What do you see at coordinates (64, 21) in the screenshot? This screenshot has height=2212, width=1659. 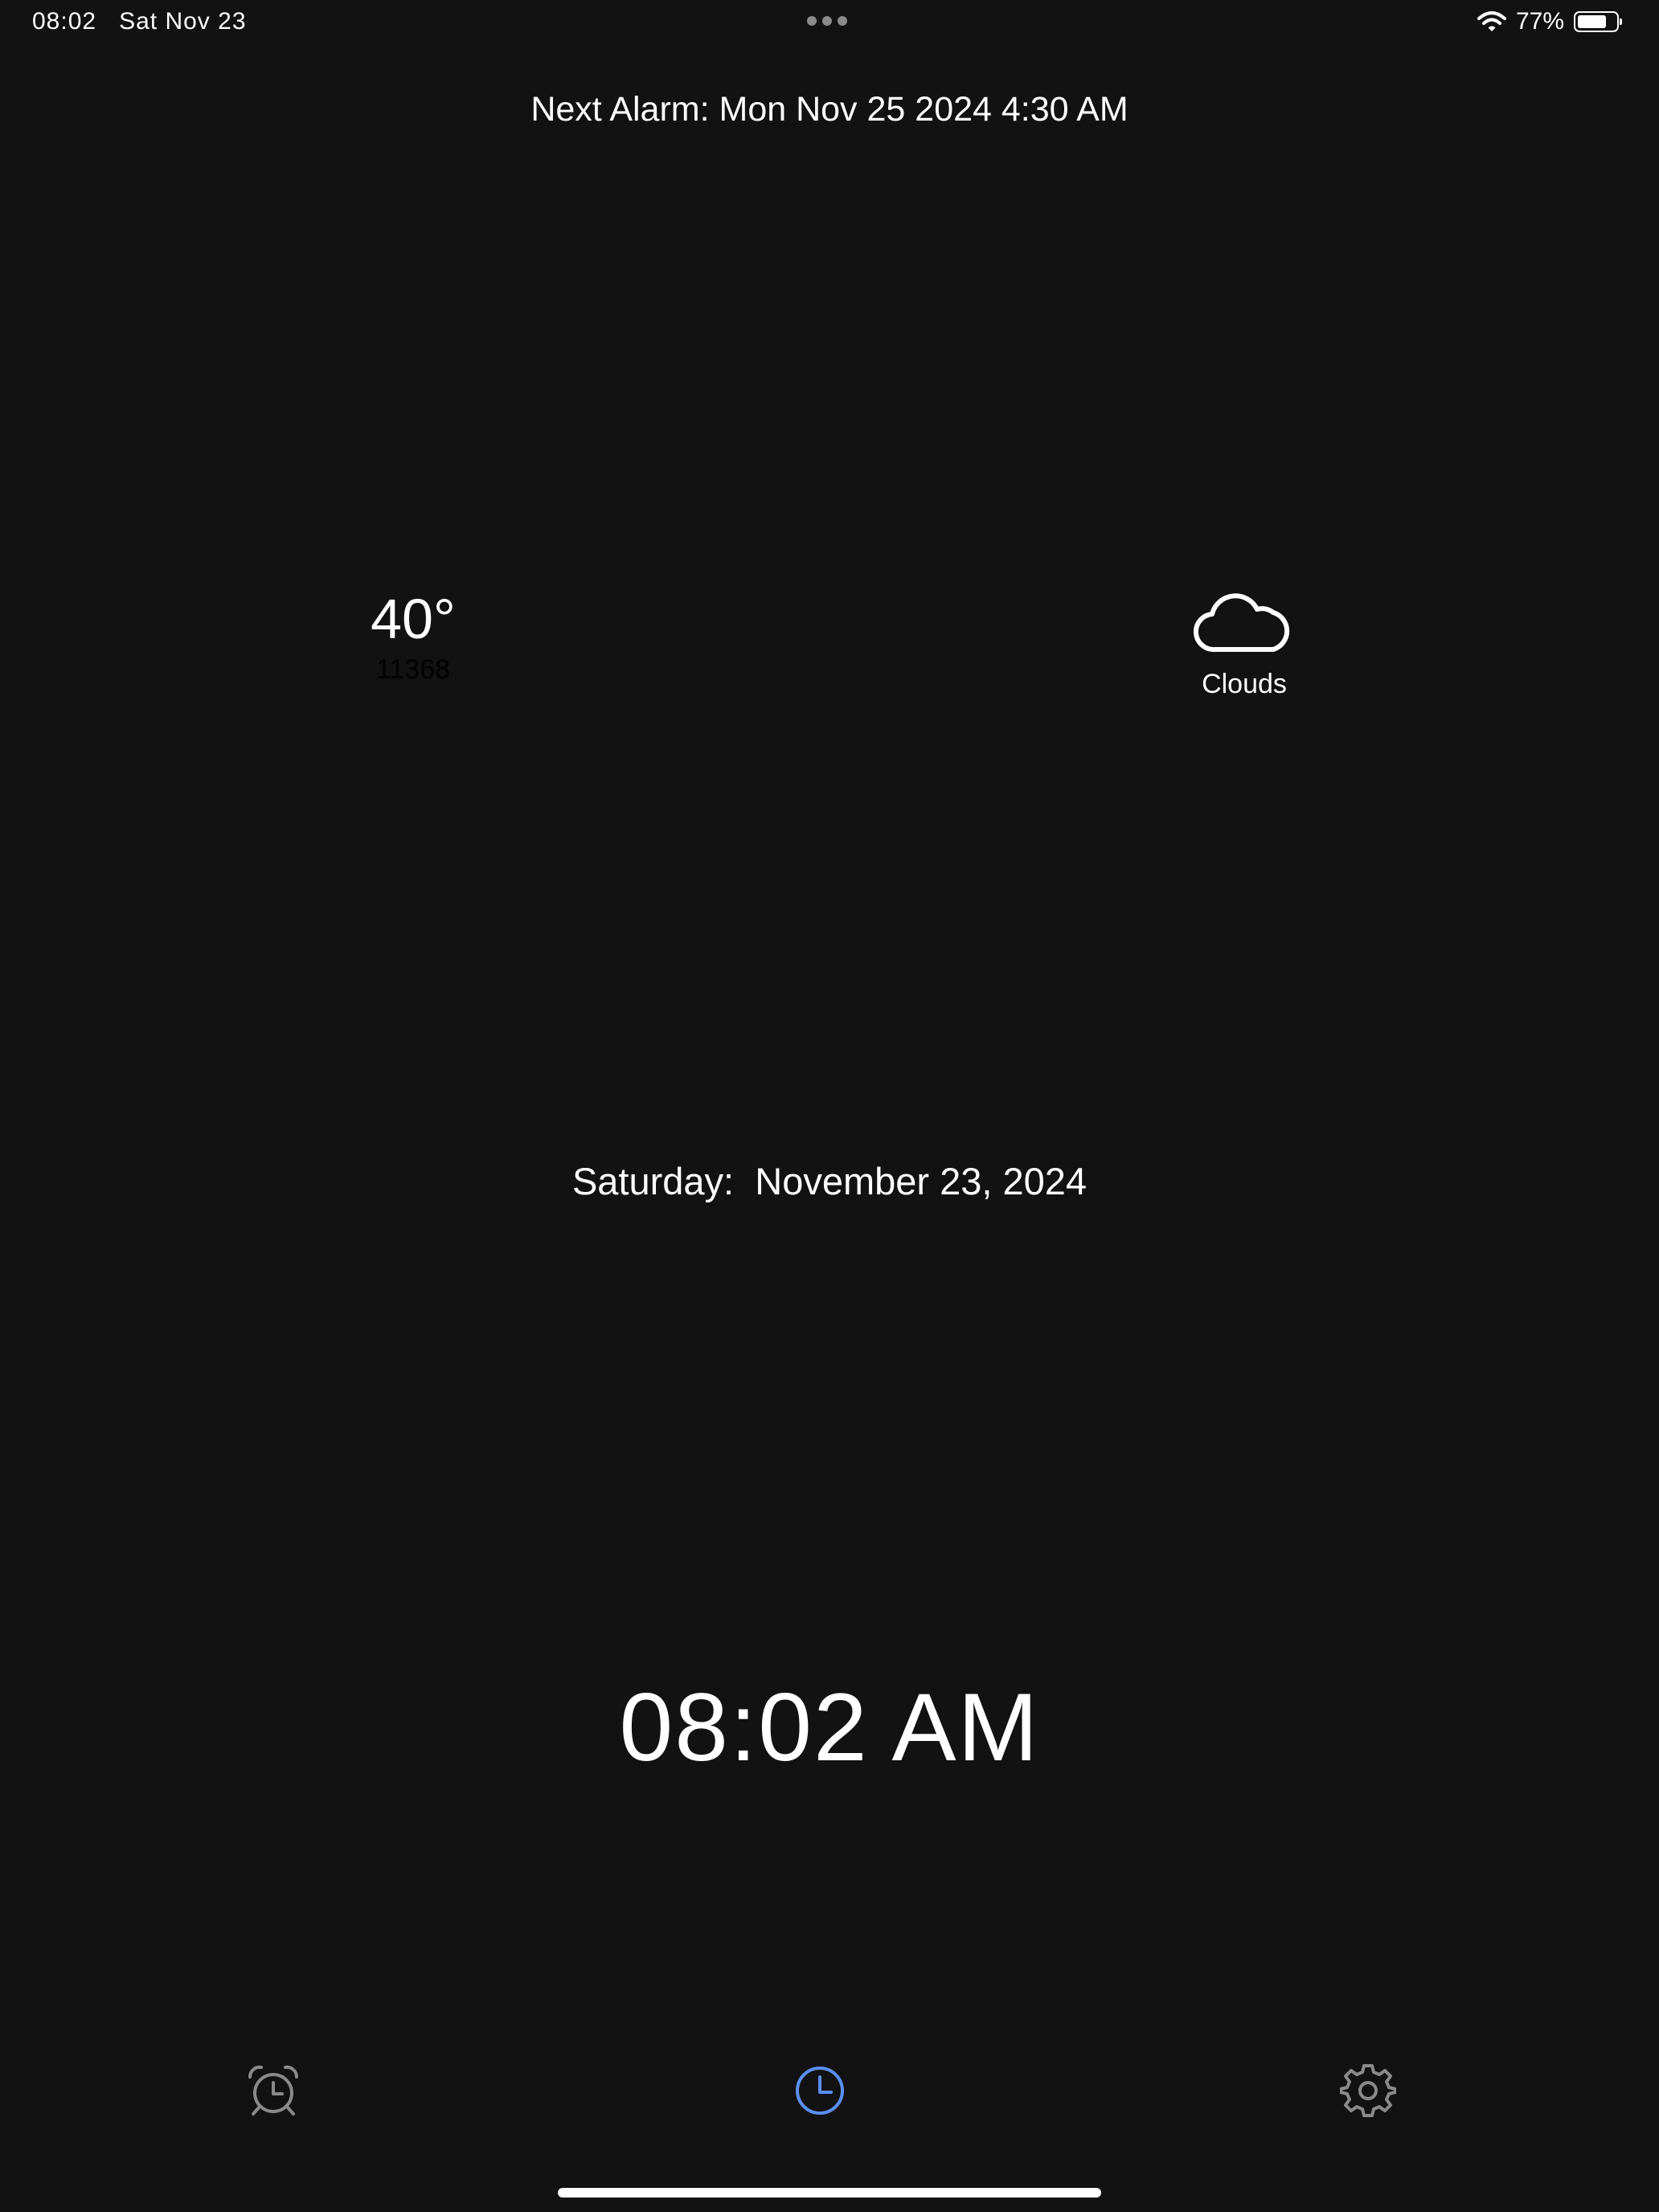 I see `status-time: 08:02` at bounding box center [64, 21].